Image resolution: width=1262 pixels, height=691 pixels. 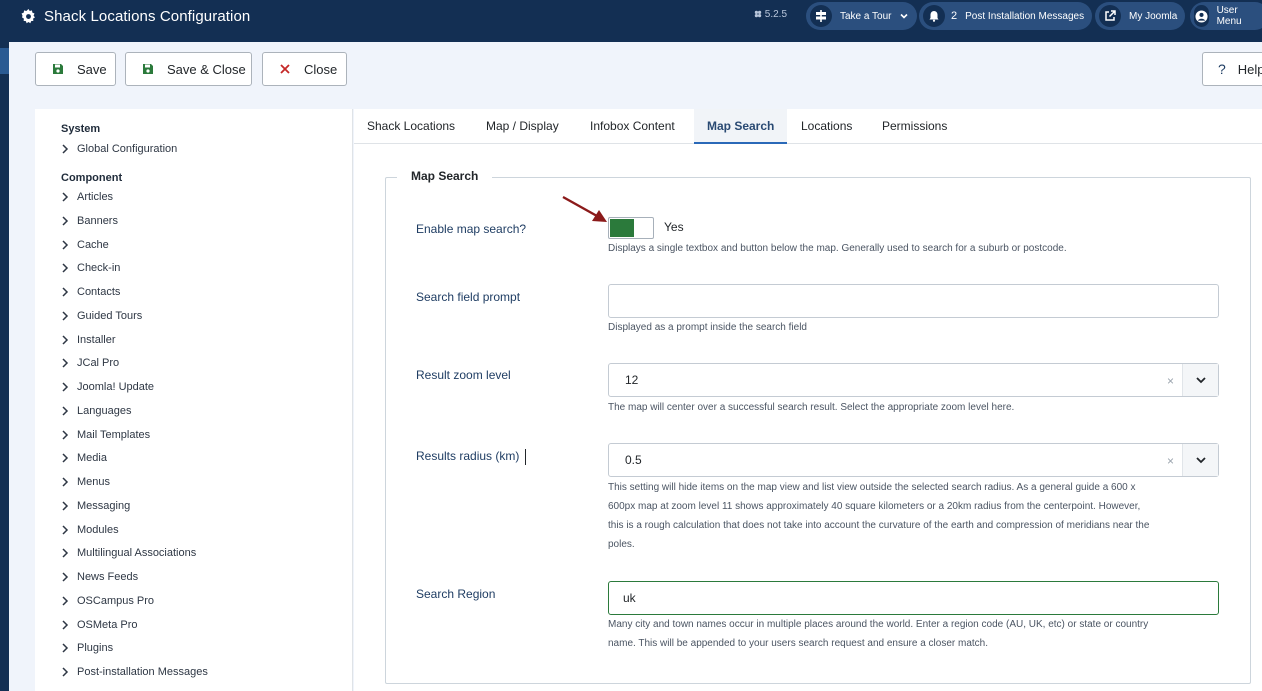 I want to click on sidebar-item: News Feeds, so click(x=99, y=577).